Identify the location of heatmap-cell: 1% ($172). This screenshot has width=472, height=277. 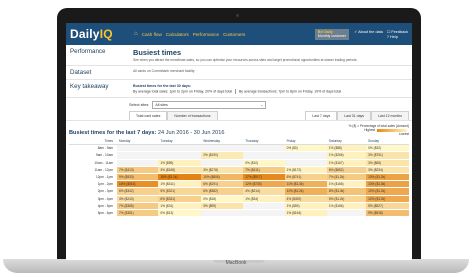
(305, 170).